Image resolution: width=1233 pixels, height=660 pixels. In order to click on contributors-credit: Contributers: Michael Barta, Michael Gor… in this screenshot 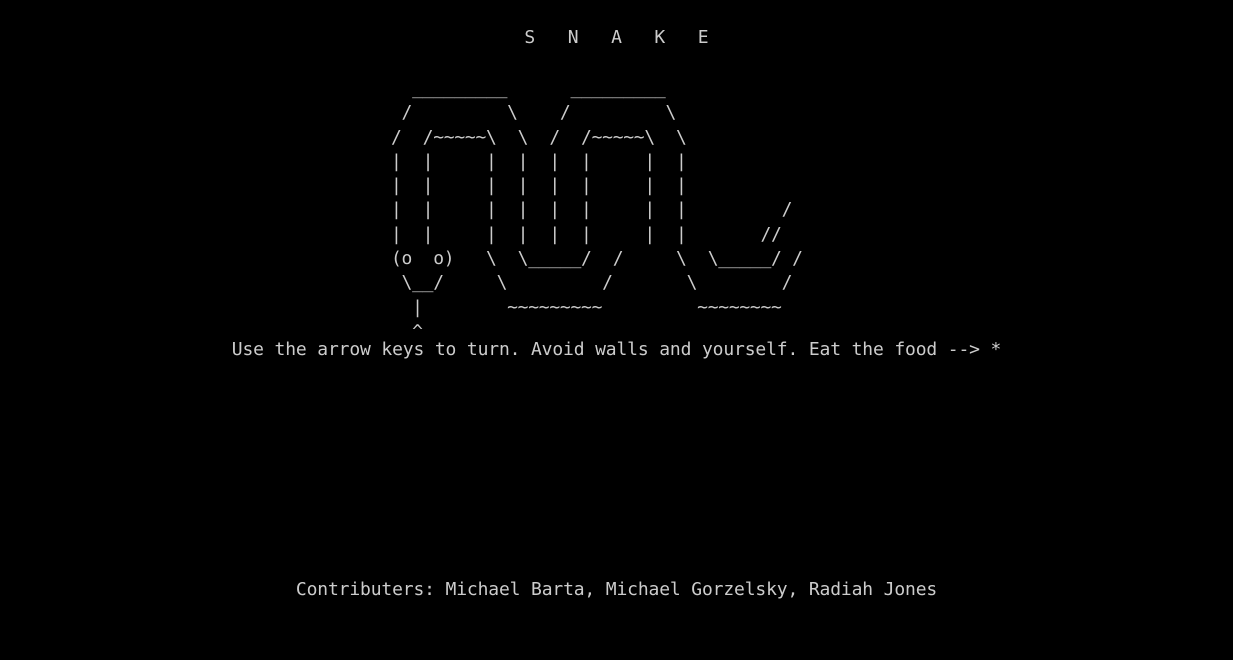, I will do `click(616, 589)`.